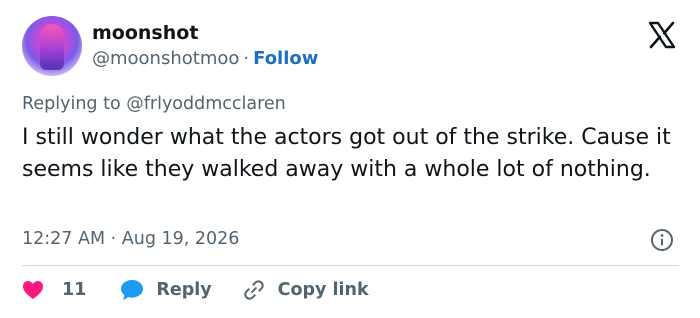 The height and width of the screenshot is (318, 700). Describe the element at coordinates (184, 290) in the screenshot. I see `reply-label: Reply` at that location.